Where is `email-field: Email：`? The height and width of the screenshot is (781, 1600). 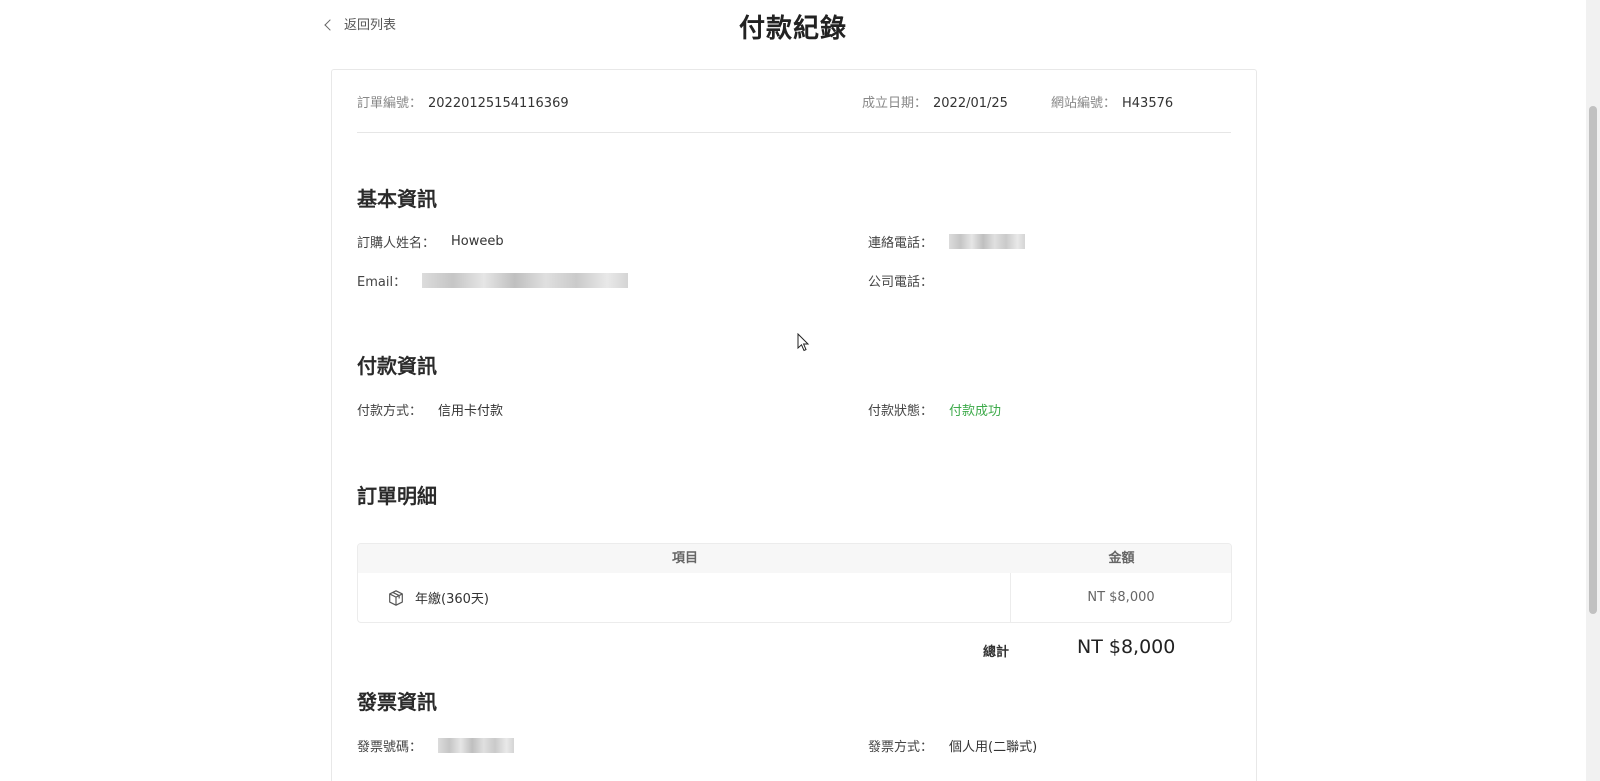 email-field: Email： is located at coordinates (493, 280).